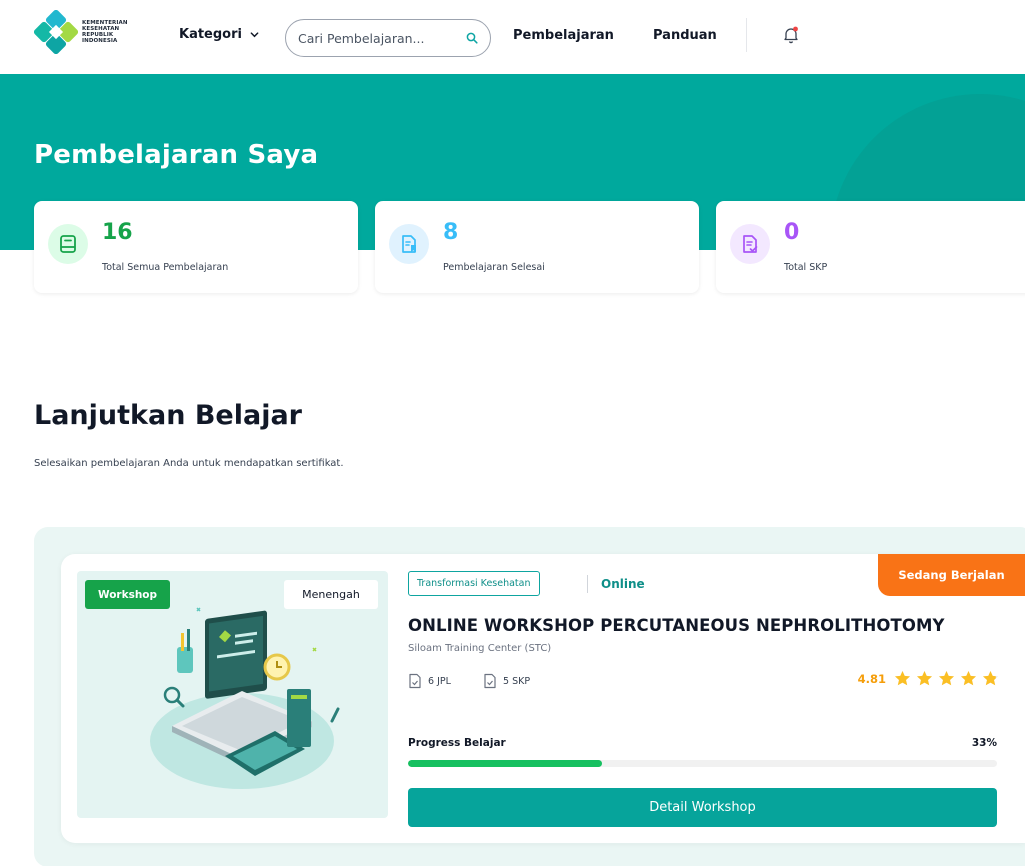  I want to click on rating-stars, so click(946, 678).